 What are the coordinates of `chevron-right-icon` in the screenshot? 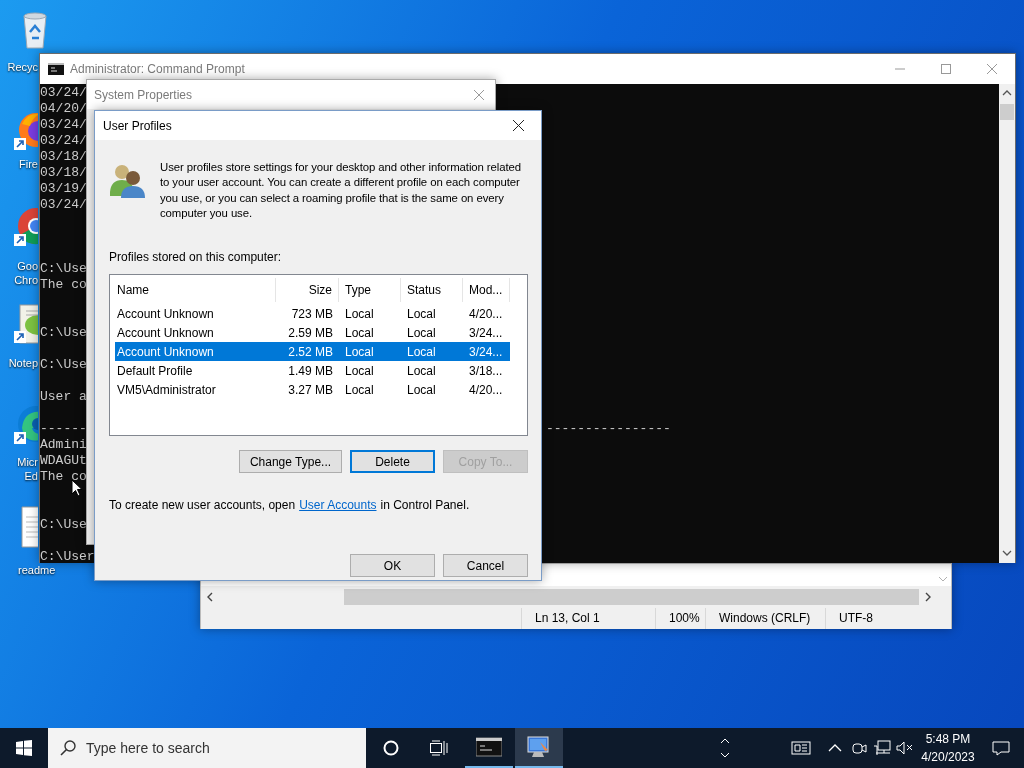 It's located at (928, 597).